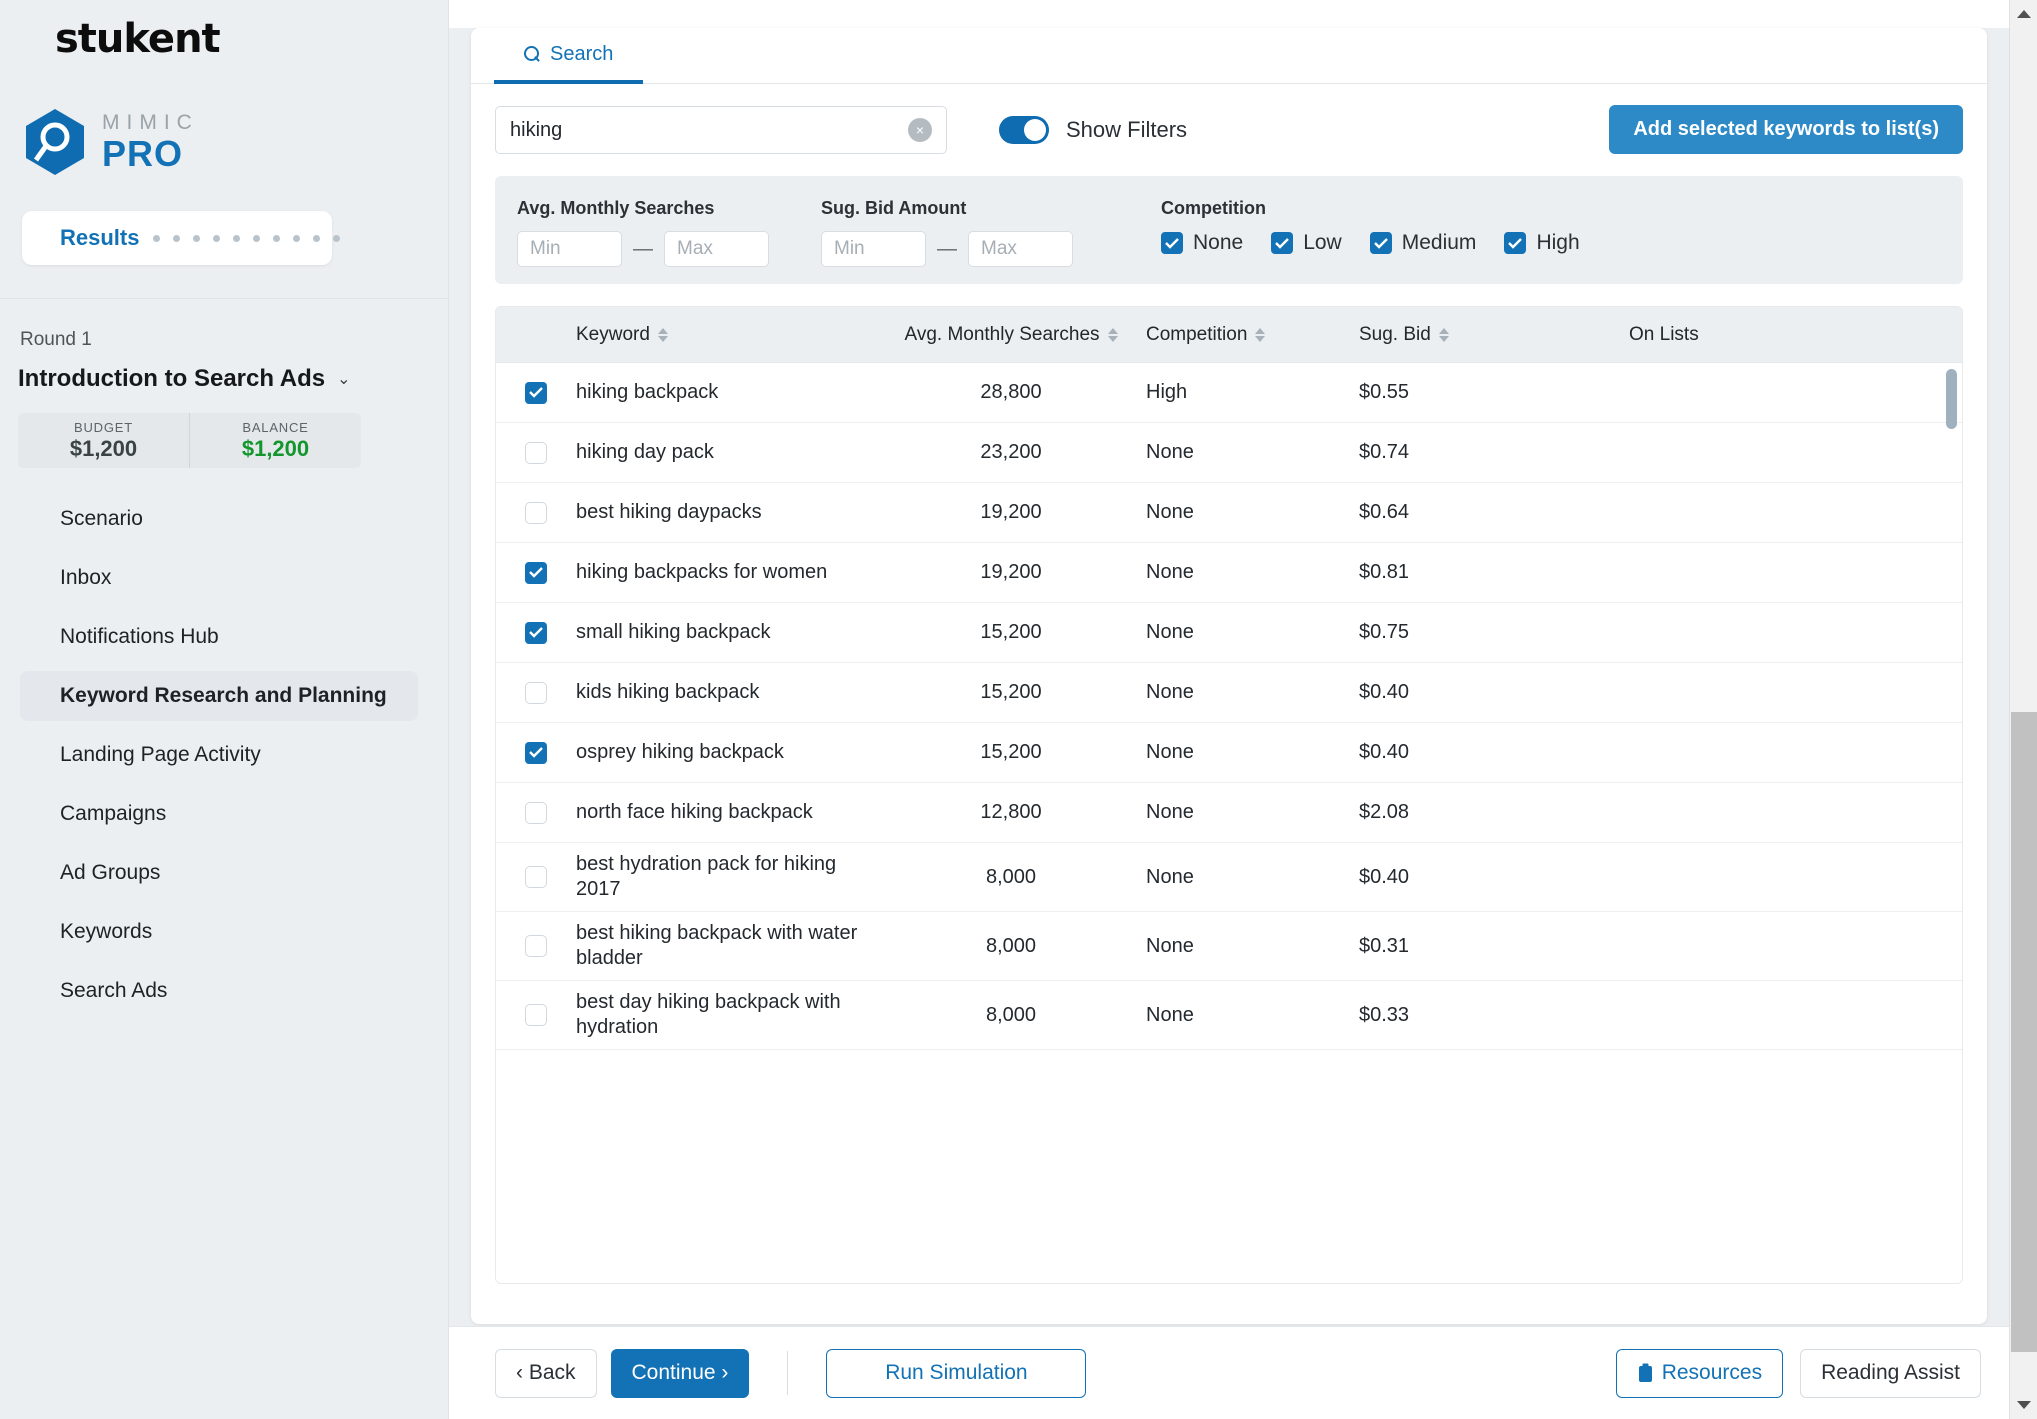  I want to click on back-button: ‹ Back, so click(546, 1373).